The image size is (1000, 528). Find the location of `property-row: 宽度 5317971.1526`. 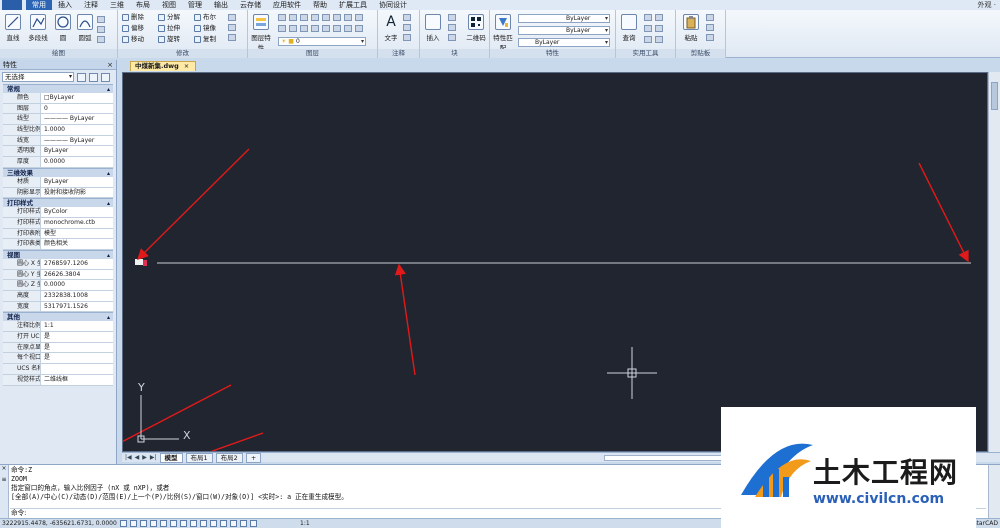

property-row: 宽度 5317971.1526 is located at coordinates (58, 307).